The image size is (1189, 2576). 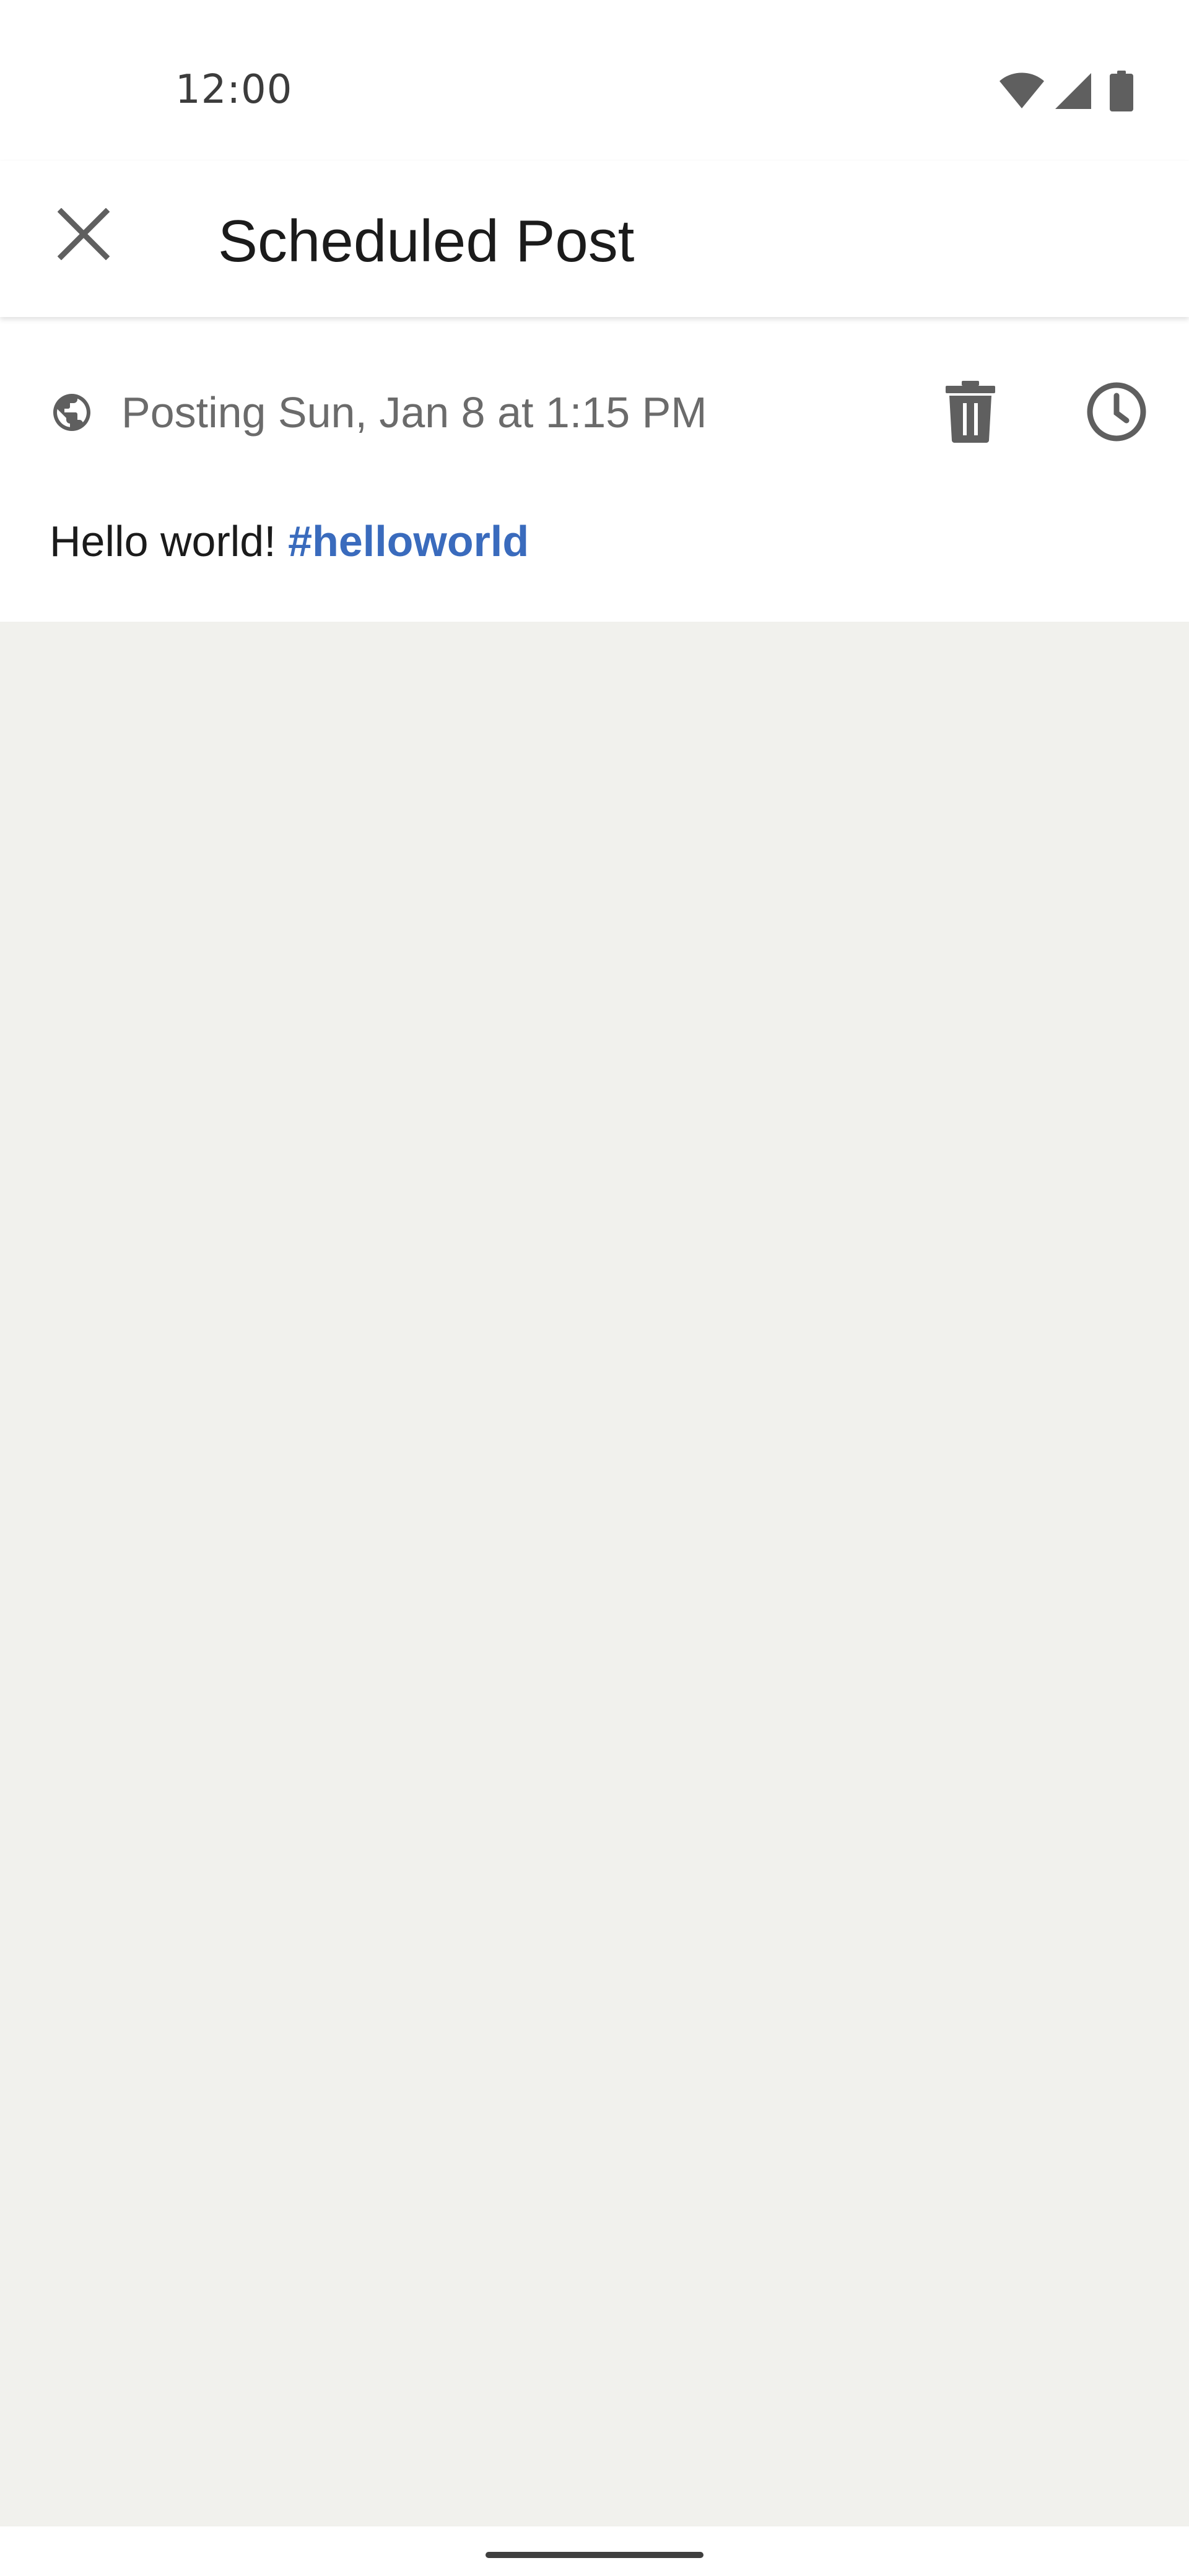 I want to click on post-text: Hello world!, so click(x=163, y=541).